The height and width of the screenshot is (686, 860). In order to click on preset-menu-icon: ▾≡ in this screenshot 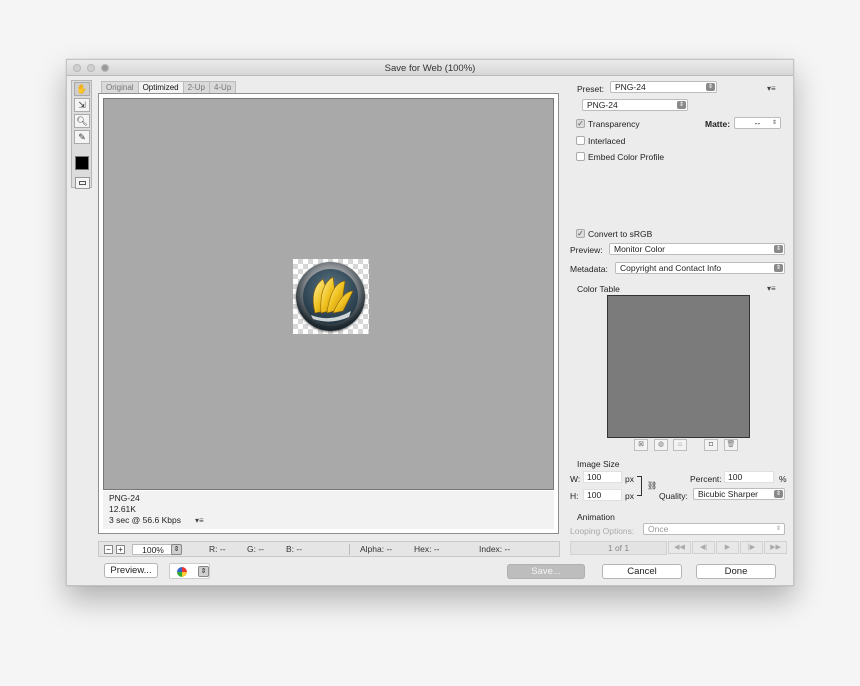, I will do `click(771, 88)`.